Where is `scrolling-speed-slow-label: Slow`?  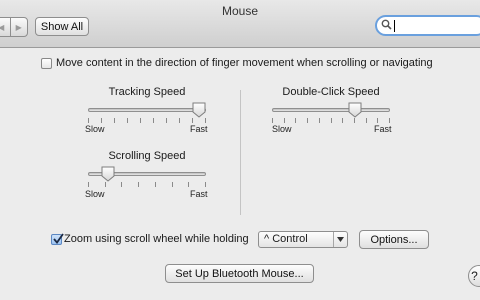 scrolling-speed-slow-label: Slow is located at coordinates (95, 194).